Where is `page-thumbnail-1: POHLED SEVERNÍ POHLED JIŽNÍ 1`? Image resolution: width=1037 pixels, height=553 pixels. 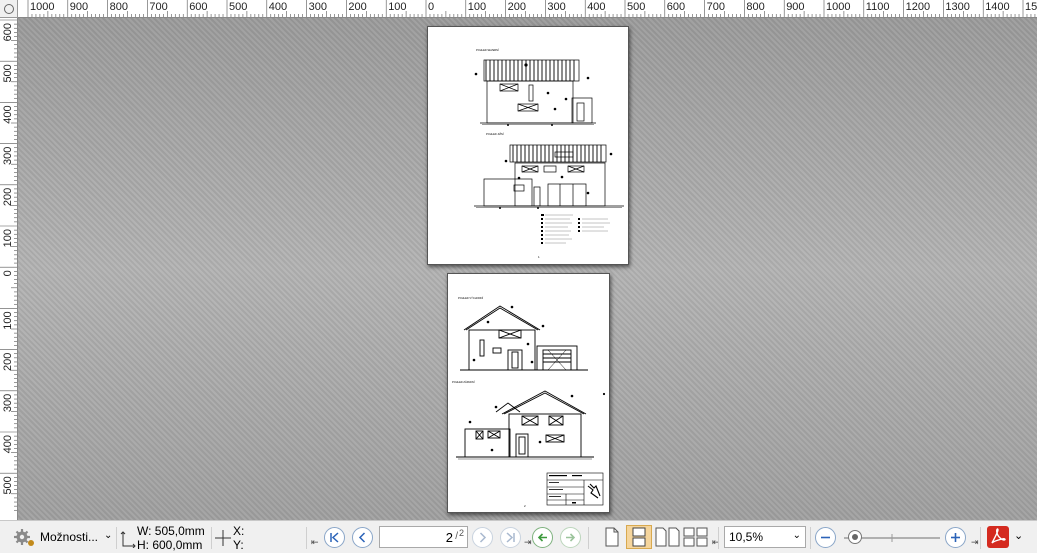
page-thumbnail-1: POHLED SEVERNÍ POHLED JIŽNÍ 1 is located at coordinates (528, 145).